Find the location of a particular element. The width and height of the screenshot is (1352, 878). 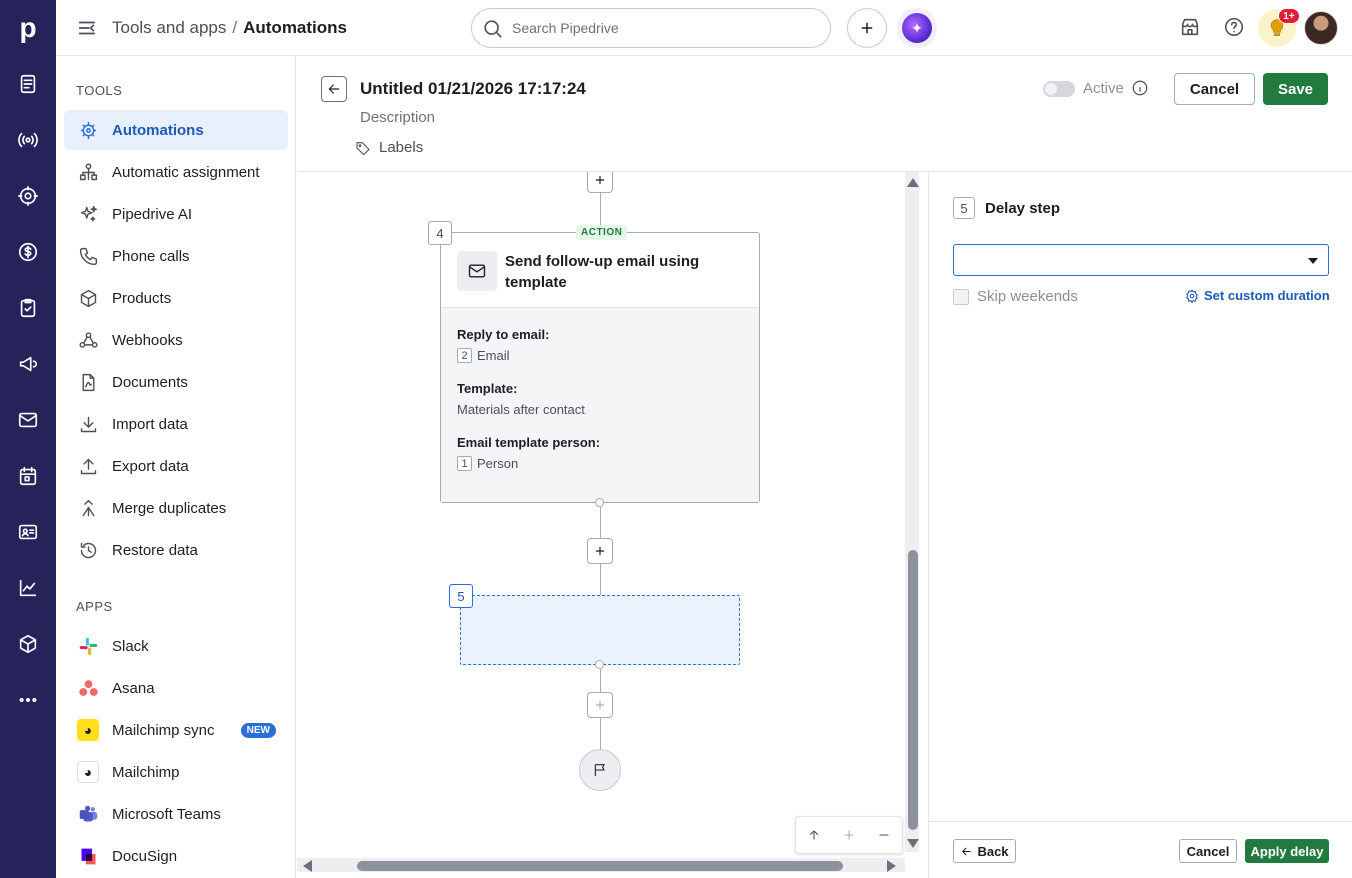

calendar-icon is located at coordinates (28, 476).